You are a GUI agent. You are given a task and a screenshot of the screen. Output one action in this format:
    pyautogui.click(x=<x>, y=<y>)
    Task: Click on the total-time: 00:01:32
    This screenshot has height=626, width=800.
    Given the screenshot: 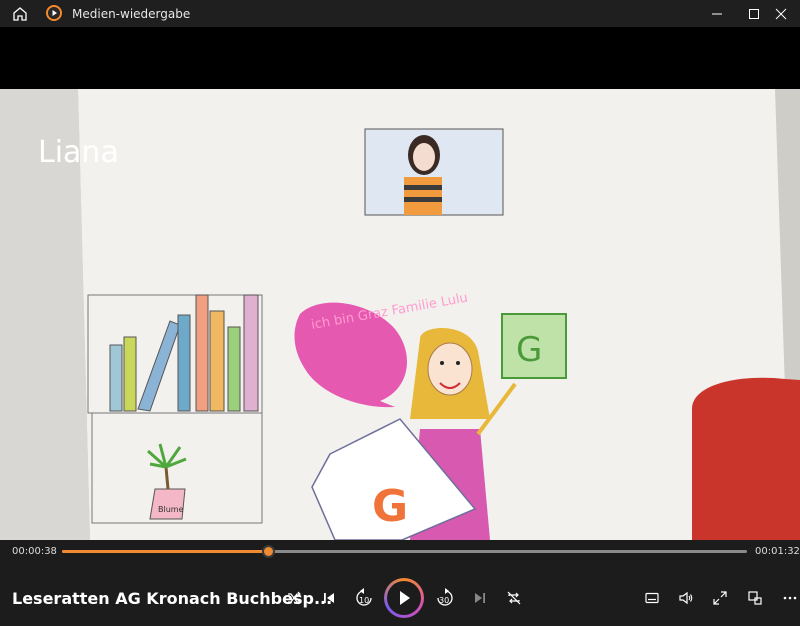 What is the action you would take?
    pyautogui.click(x=777, y=551)
    